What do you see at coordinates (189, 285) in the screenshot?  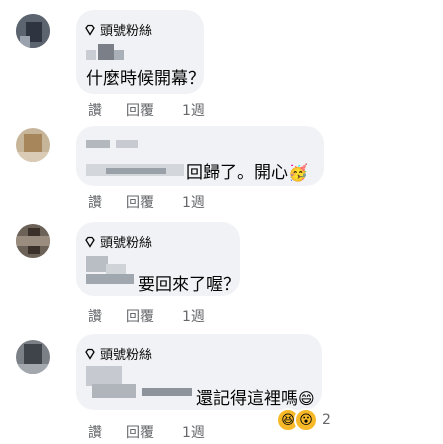 I see `comment-text: 要回來了喔？` at bounding box center [189, 285].